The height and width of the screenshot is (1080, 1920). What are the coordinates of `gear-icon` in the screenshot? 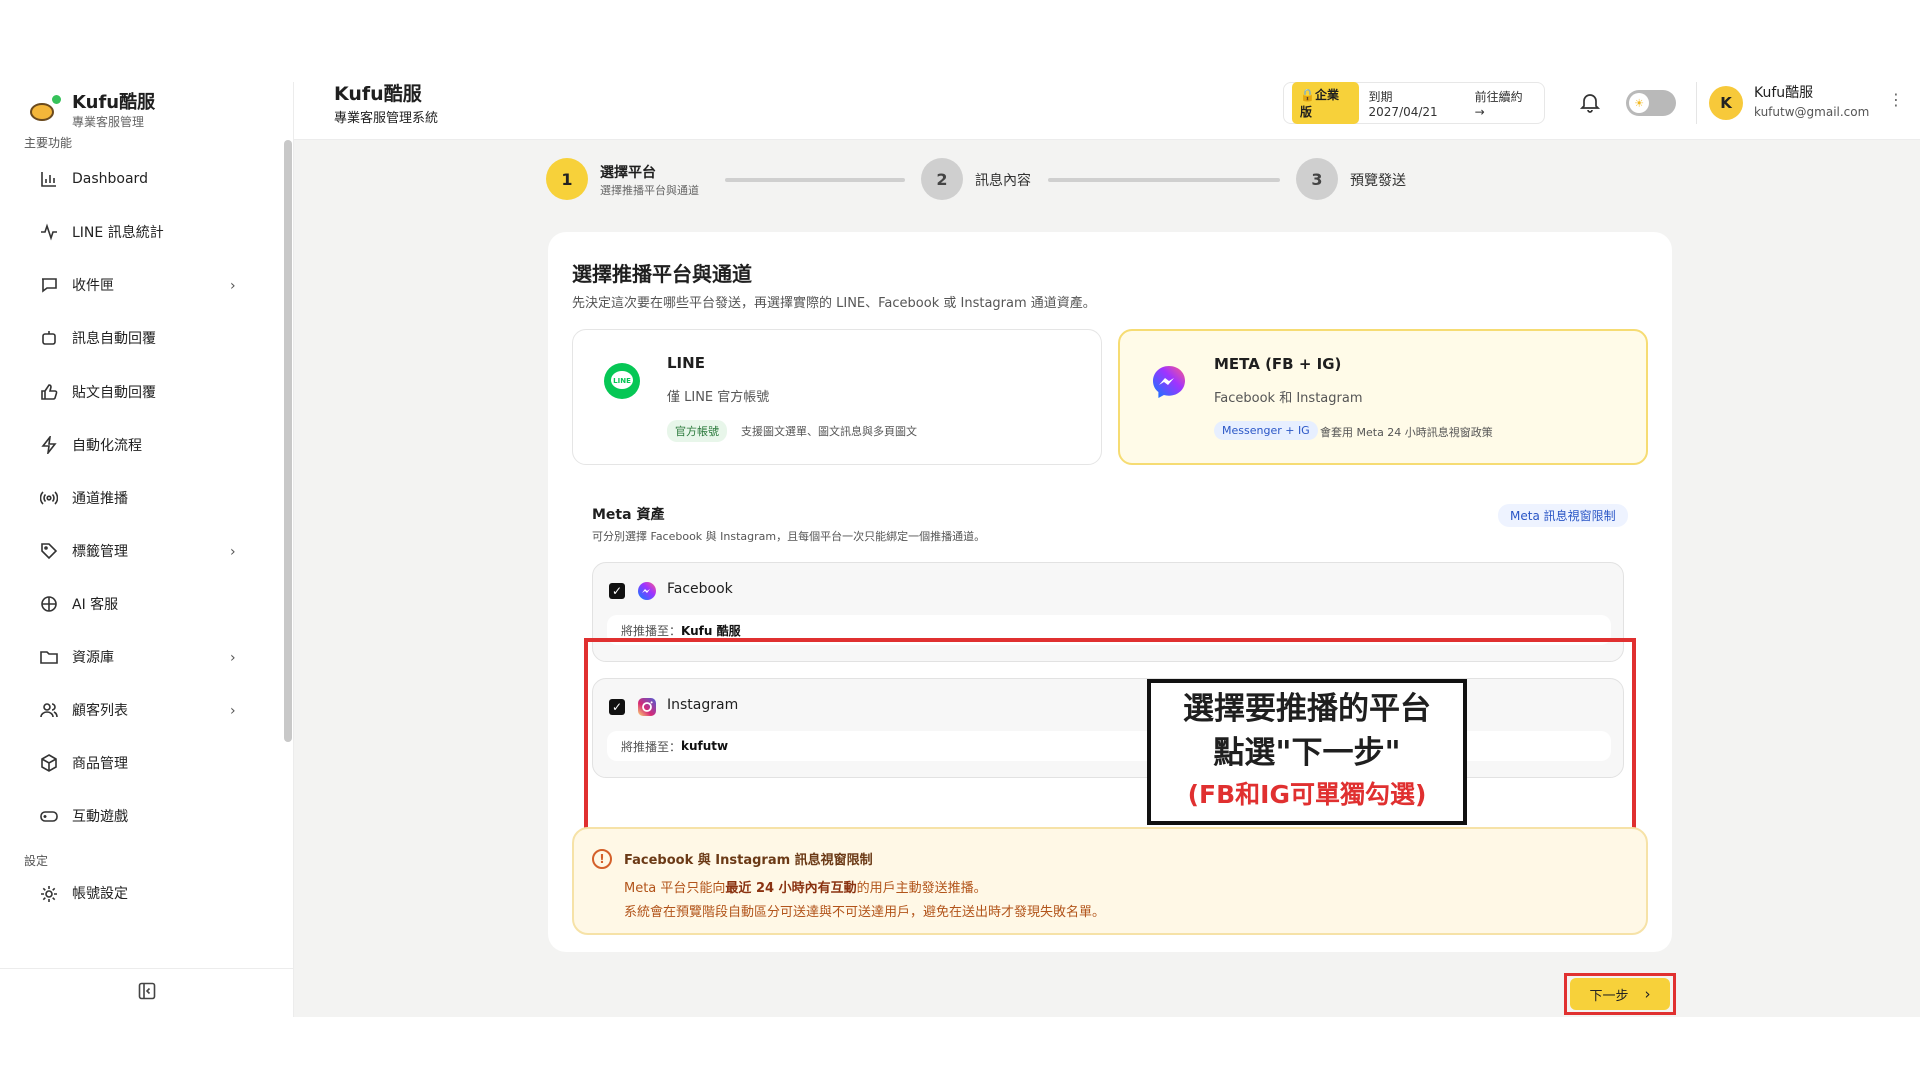 It's located at (49, 894).